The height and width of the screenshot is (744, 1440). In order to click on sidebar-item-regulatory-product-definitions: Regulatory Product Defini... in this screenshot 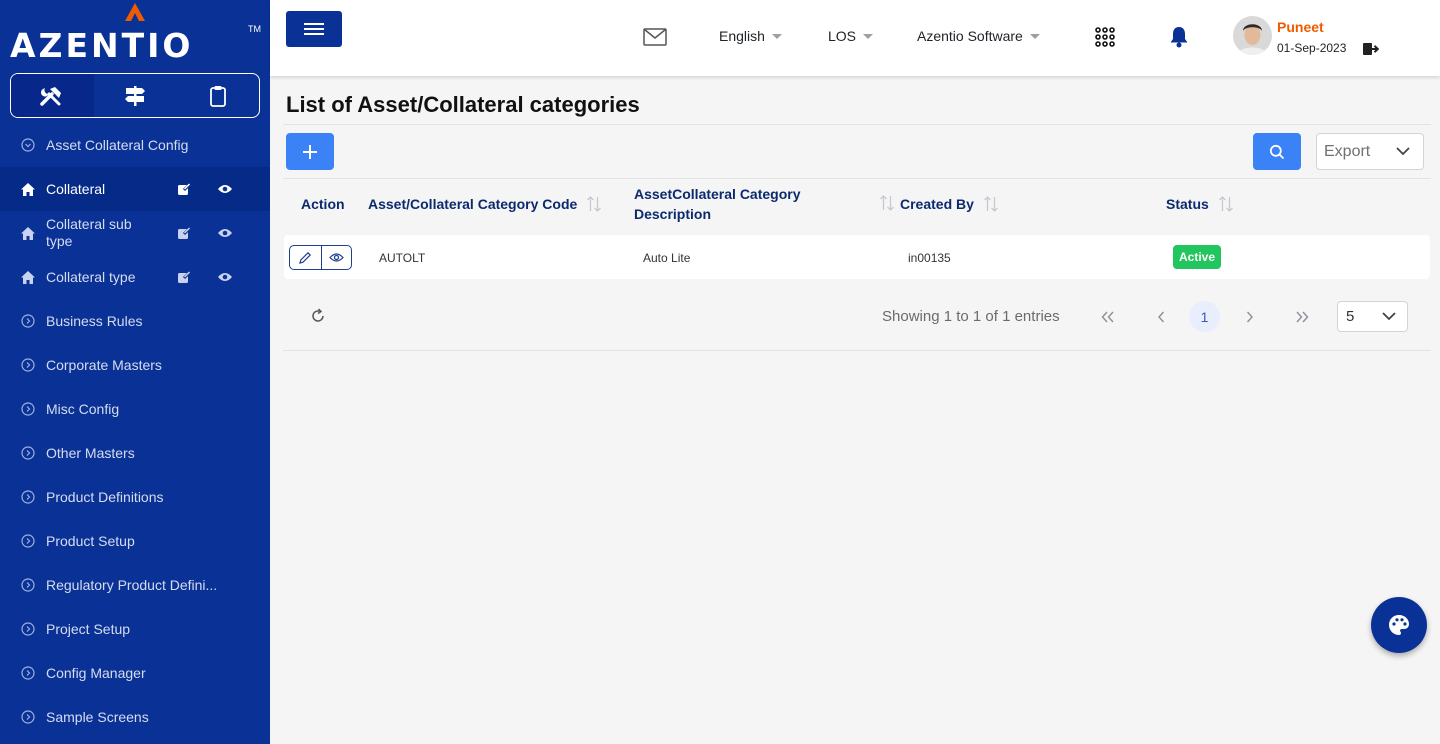, I will do `click(135, 585)`.